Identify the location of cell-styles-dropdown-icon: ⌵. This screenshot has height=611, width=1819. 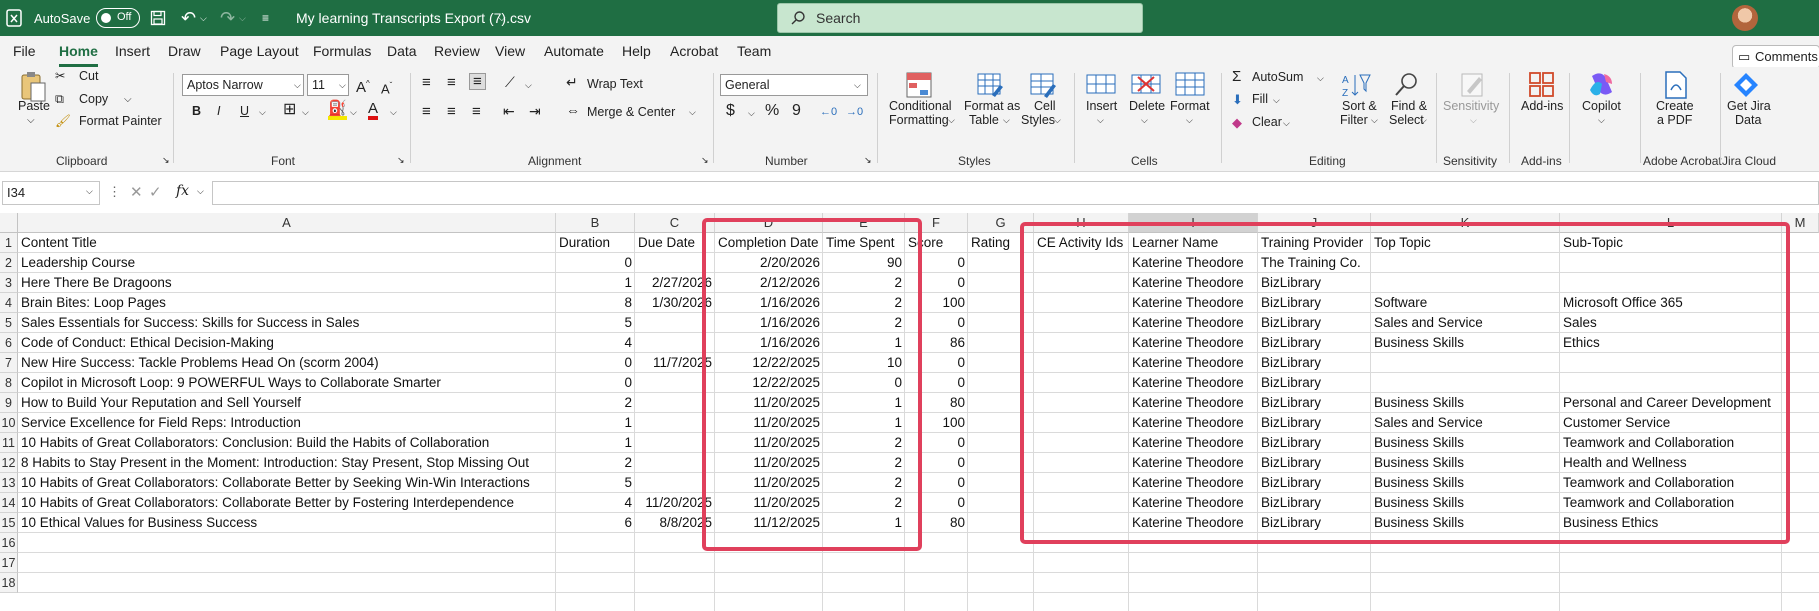
(1057, 120).